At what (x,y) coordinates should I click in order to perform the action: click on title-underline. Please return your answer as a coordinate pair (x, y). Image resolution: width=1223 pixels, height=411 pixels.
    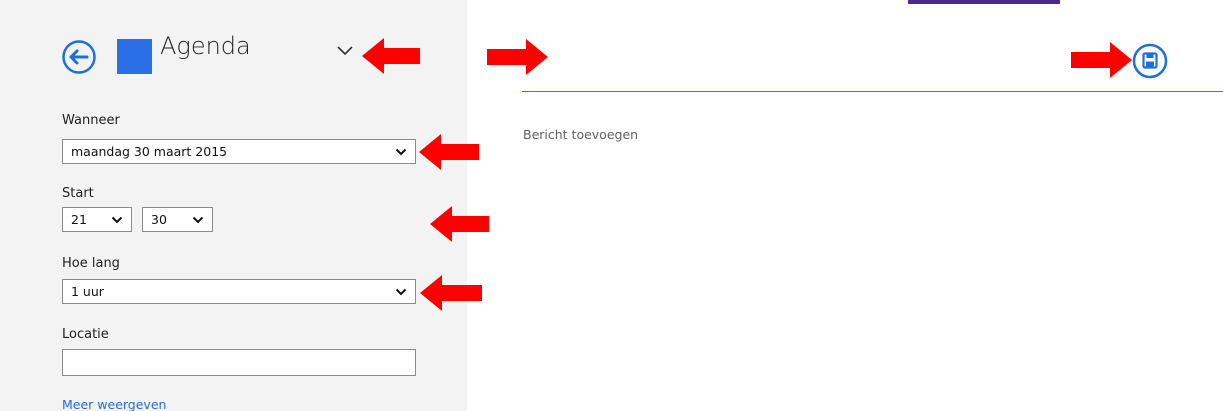
    Looking at the image, I should click on (872, 91).